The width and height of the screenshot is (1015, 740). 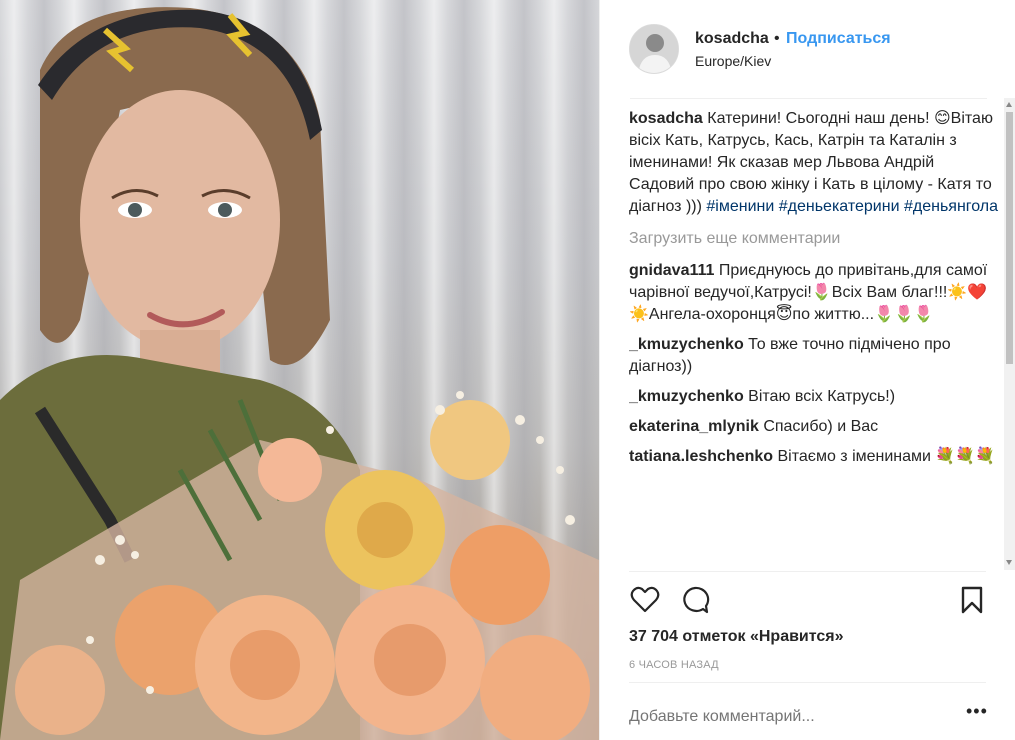 What do you see at coordinates (671, 270) in the screenshot?
I see `comment-username: gnidava111` at bounding box center [671, 270].